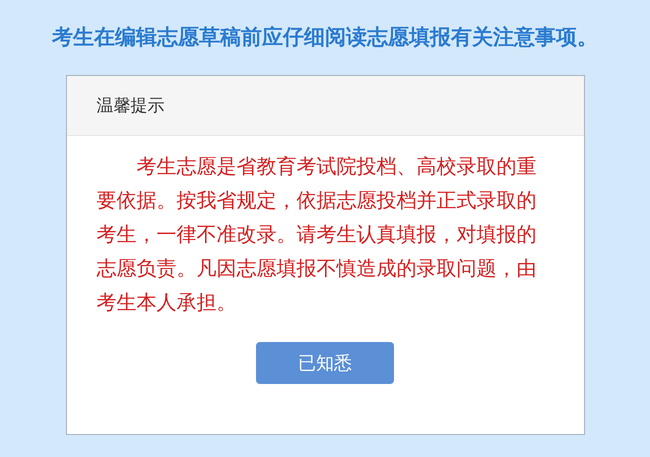 This screenshot has height=457, width=650. What do you see at coordinates (325, 363) in the screenshot?
I see `acknowledge-button: 已知悉` at bounding box center [325, 363].